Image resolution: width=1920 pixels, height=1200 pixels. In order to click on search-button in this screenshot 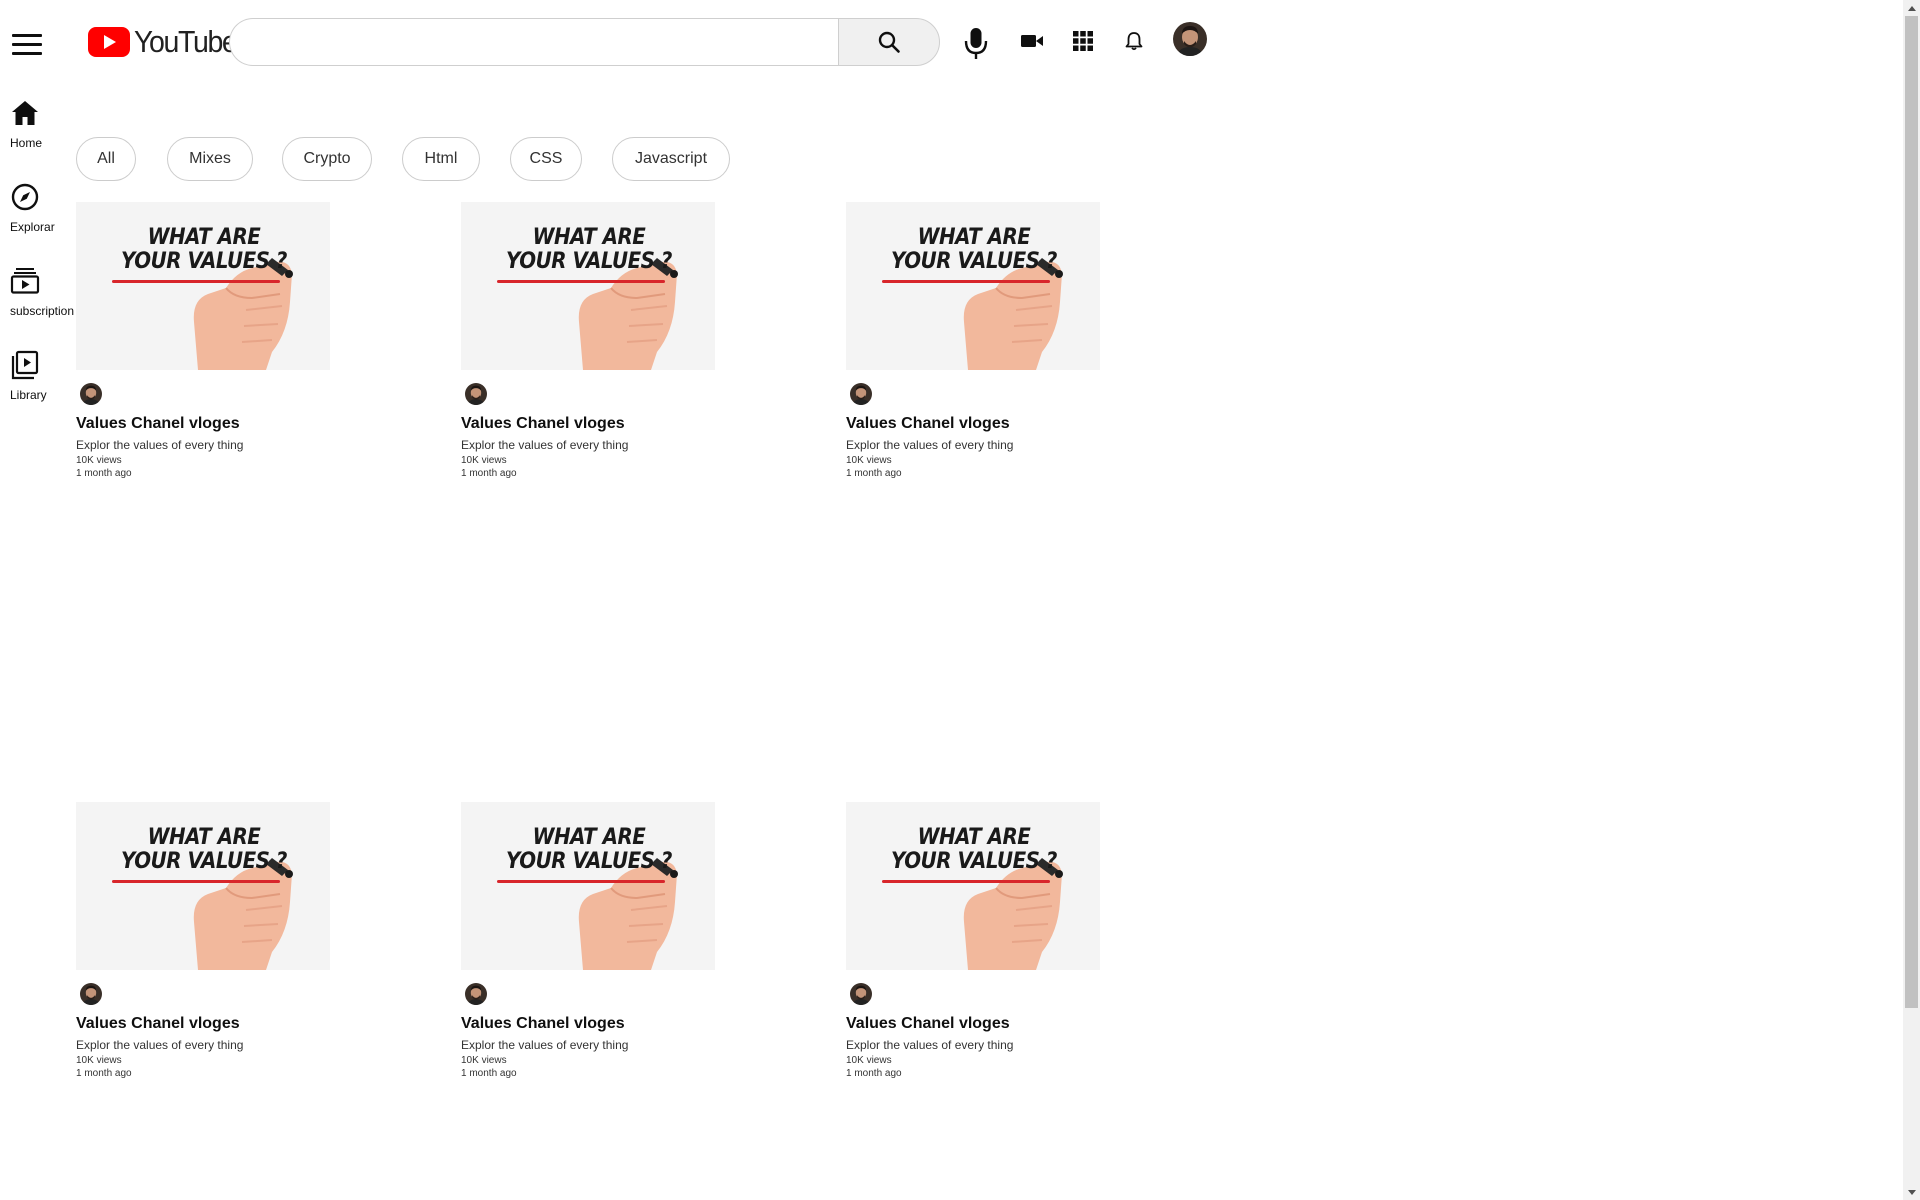, I will do `click(889, 42)`.